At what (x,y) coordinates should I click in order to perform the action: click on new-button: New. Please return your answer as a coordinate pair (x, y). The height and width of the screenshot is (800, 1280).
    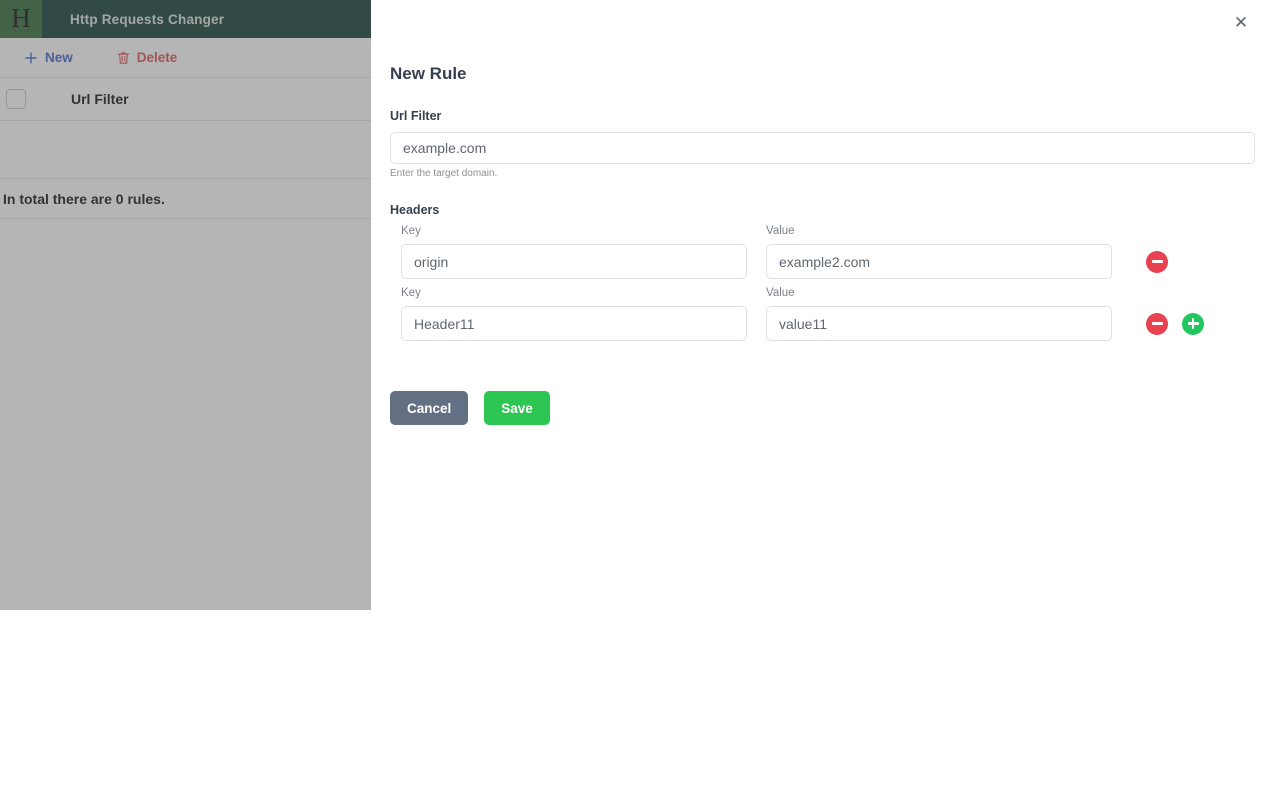
    Looking at the image, I should click on (48, 57).